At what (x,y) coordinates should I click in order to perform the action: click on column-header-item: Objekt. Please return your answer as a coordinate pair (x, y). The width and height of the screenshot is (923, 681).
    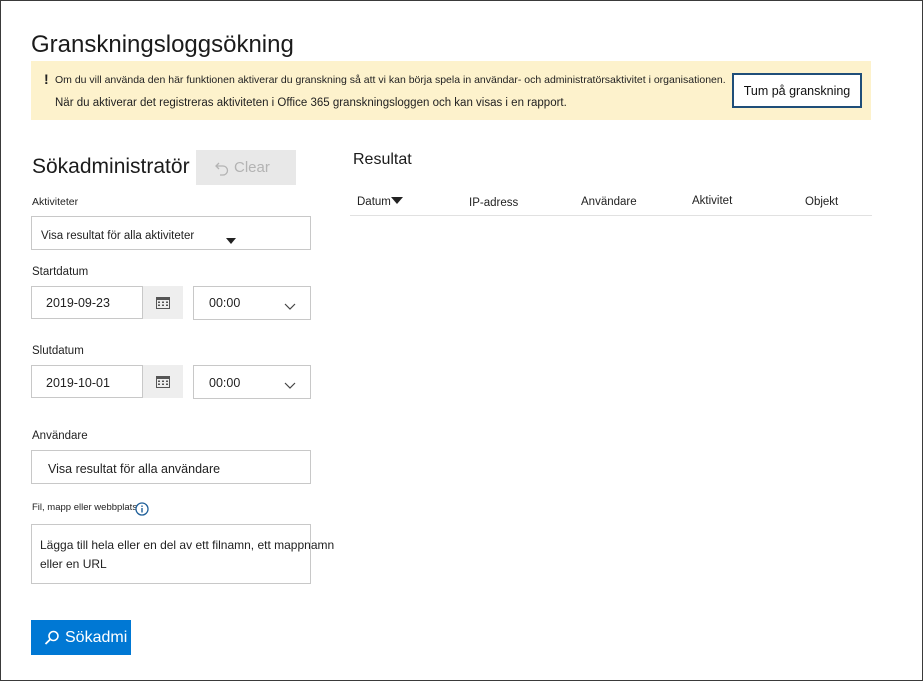
    Looking at the image, I should click on (821, 202).